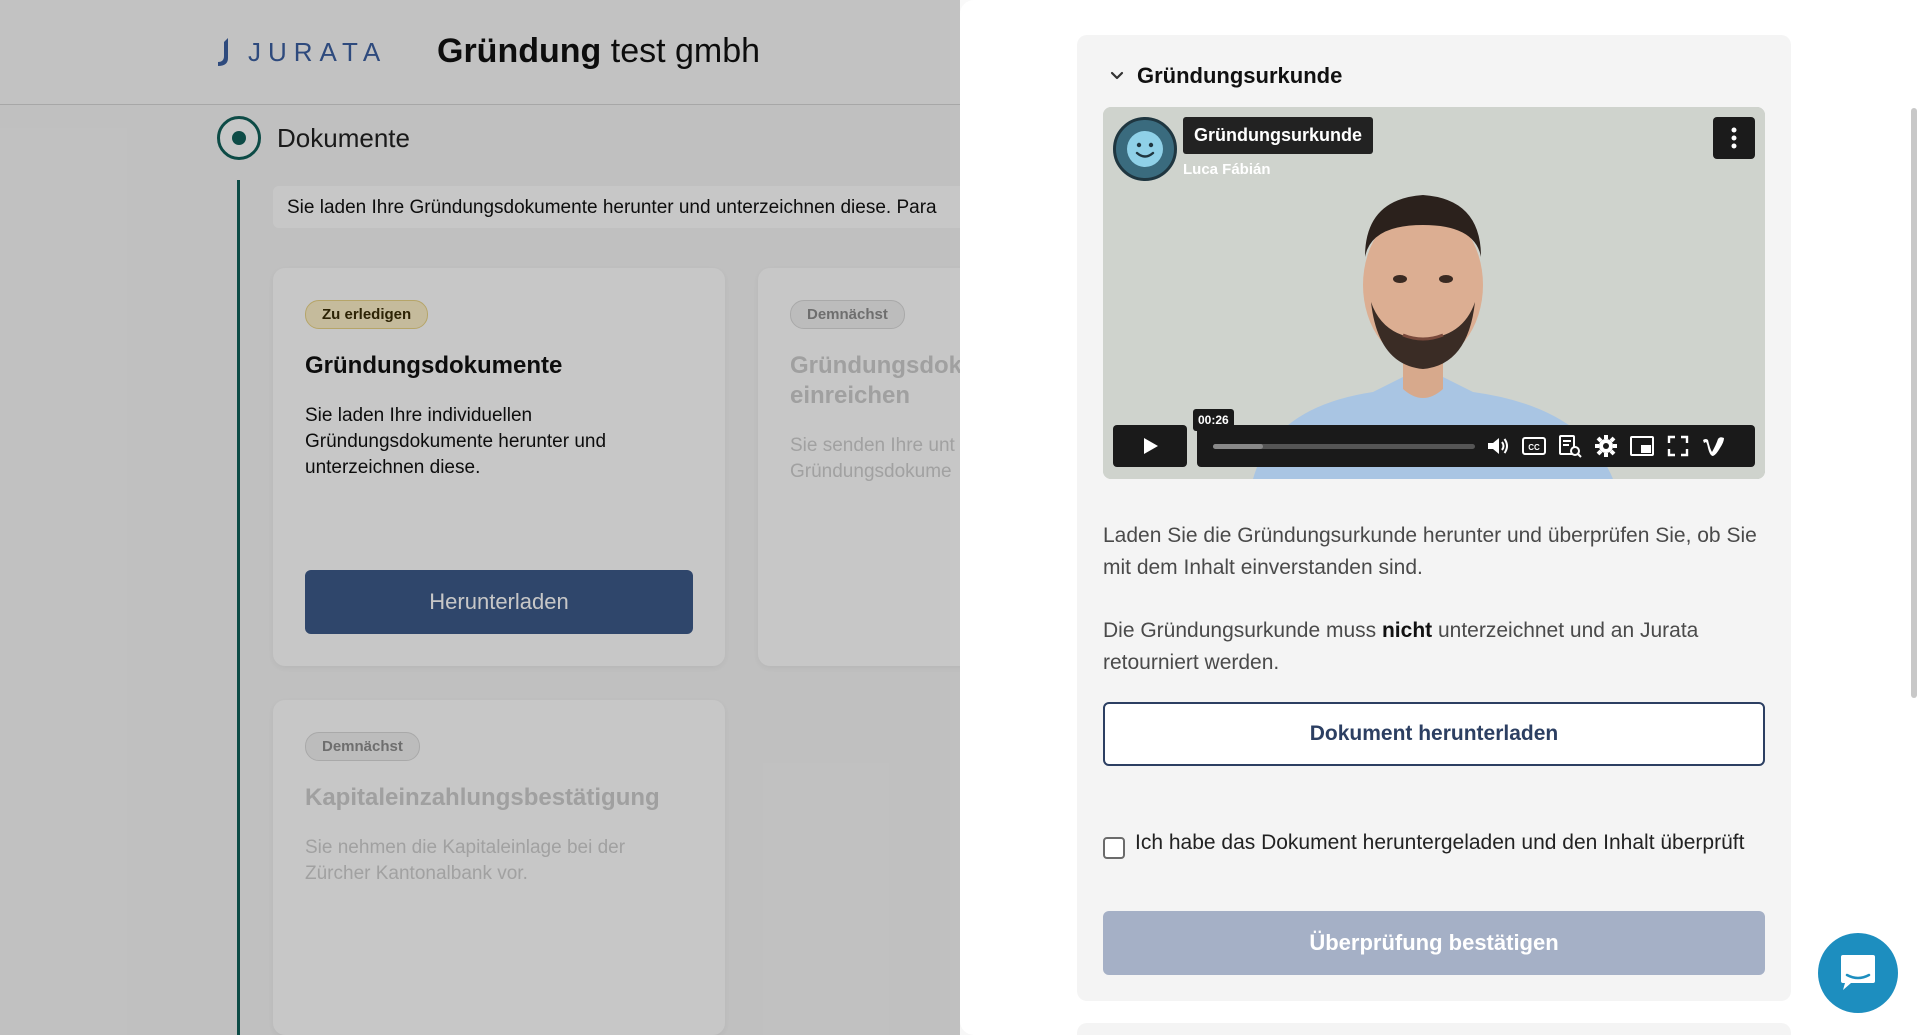  I want to click on svg-text: CC, so click(1534, 447).